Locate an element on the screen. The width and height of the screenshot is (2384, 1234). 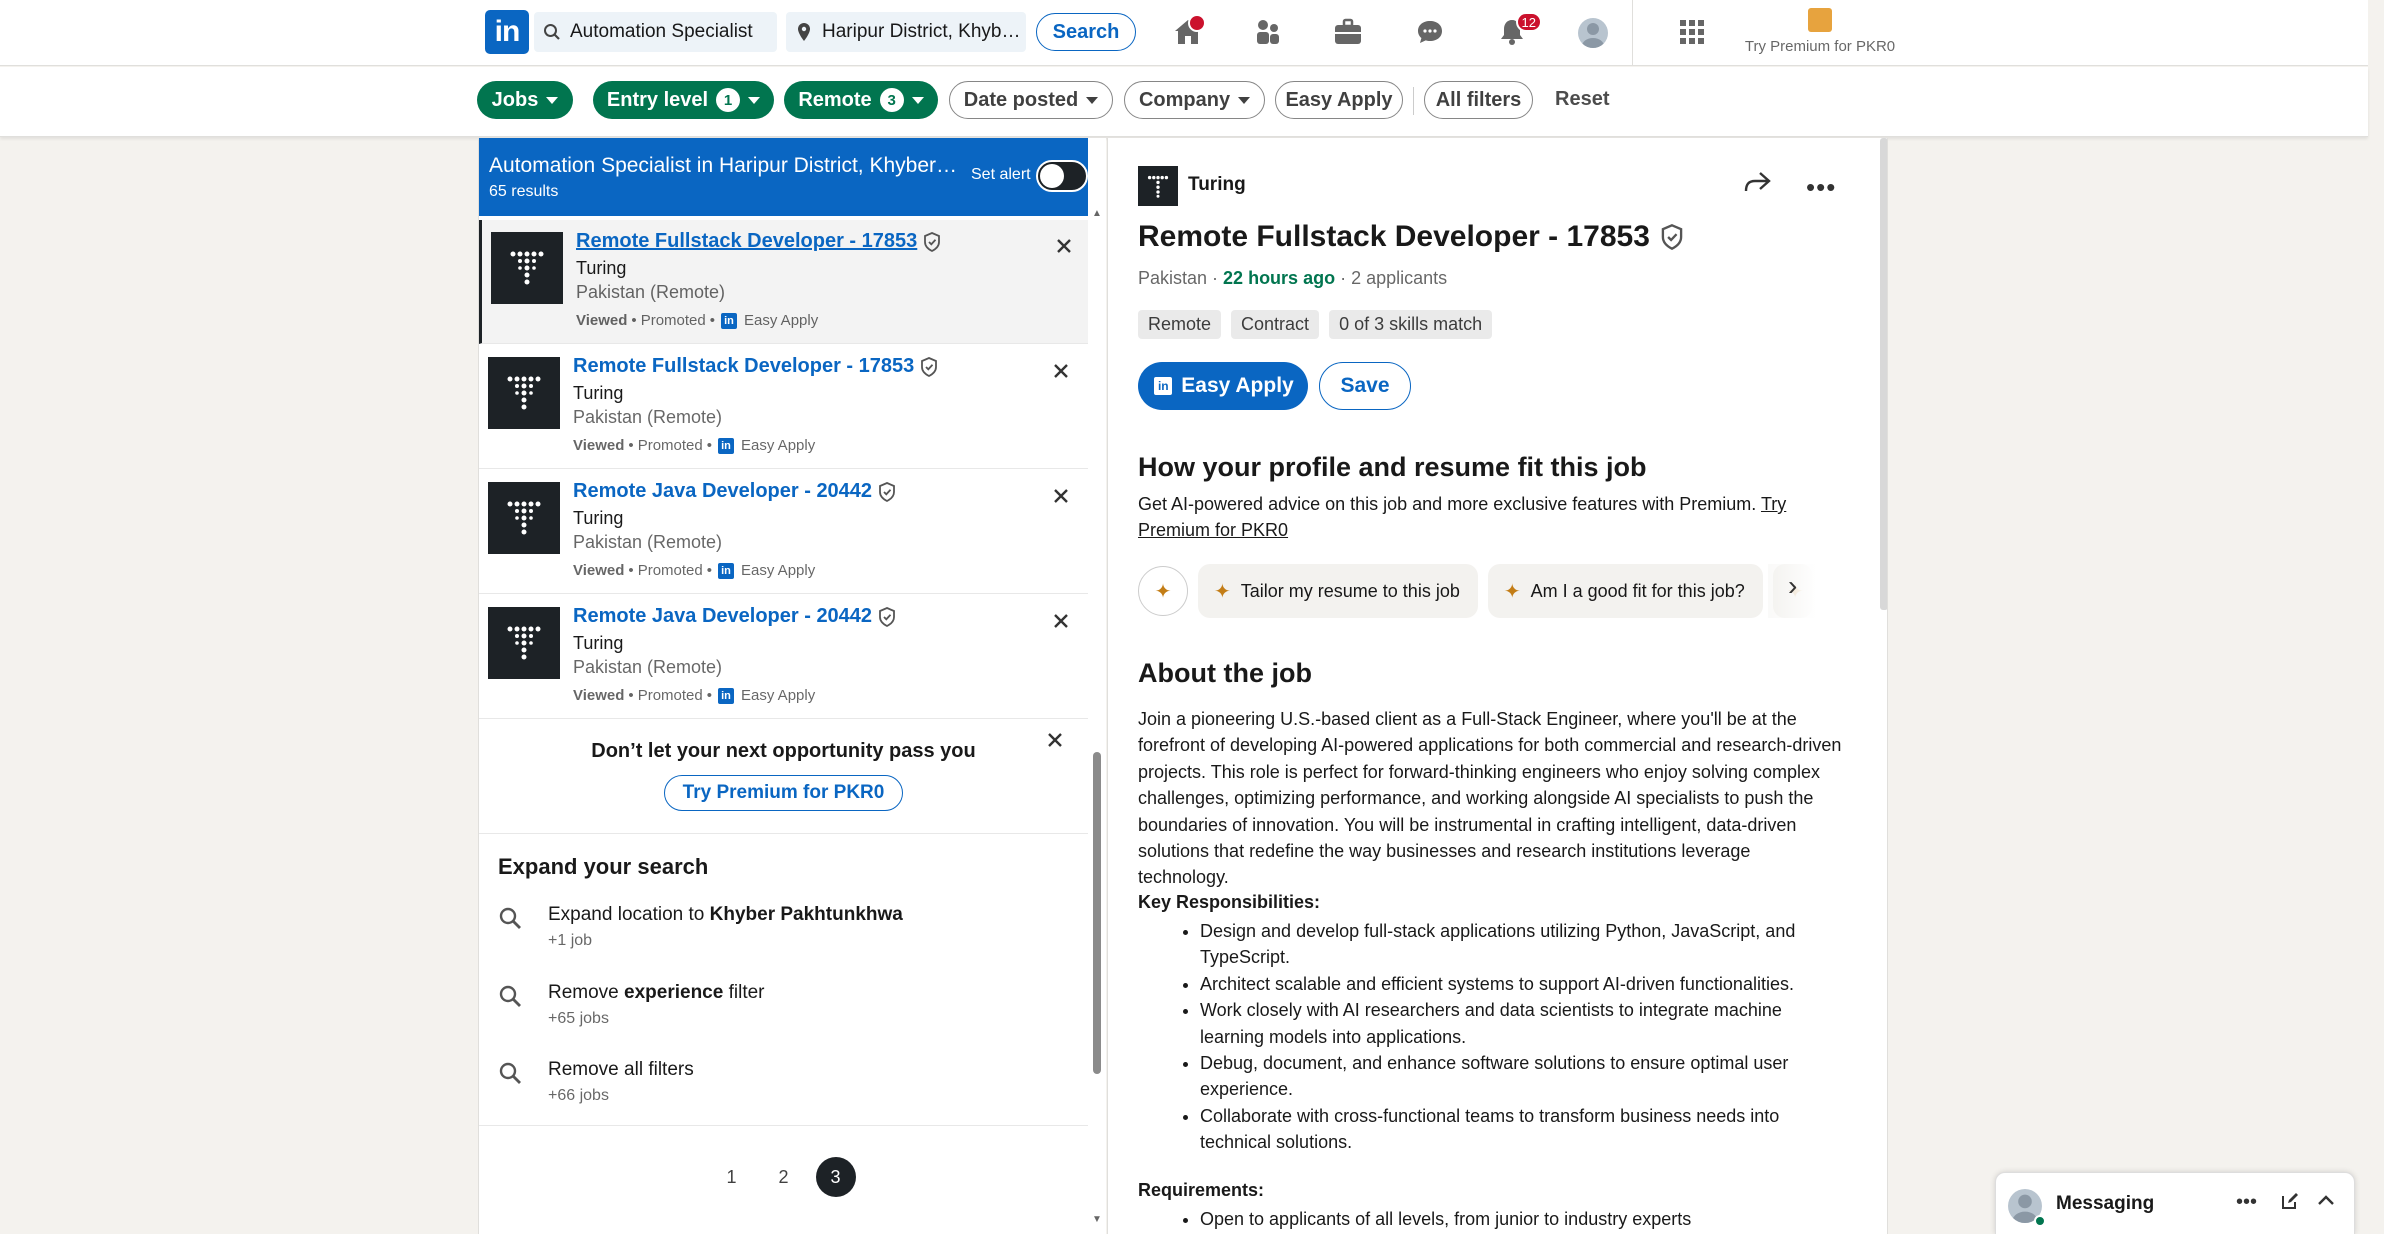
ai-sparkle-button: ✦ is located at coordinates (1163, 591).